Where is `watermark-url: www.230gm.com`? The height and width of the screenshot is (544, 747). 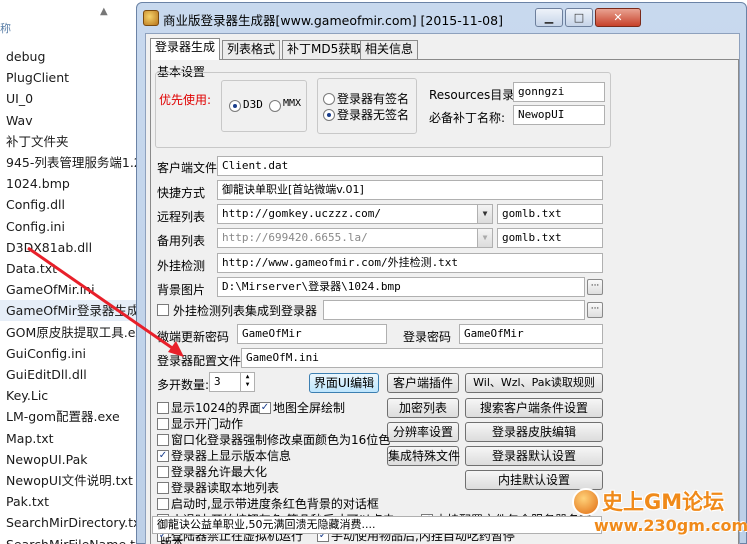
watermark-url: www.230gm.com is located at coordinates (670, 525).